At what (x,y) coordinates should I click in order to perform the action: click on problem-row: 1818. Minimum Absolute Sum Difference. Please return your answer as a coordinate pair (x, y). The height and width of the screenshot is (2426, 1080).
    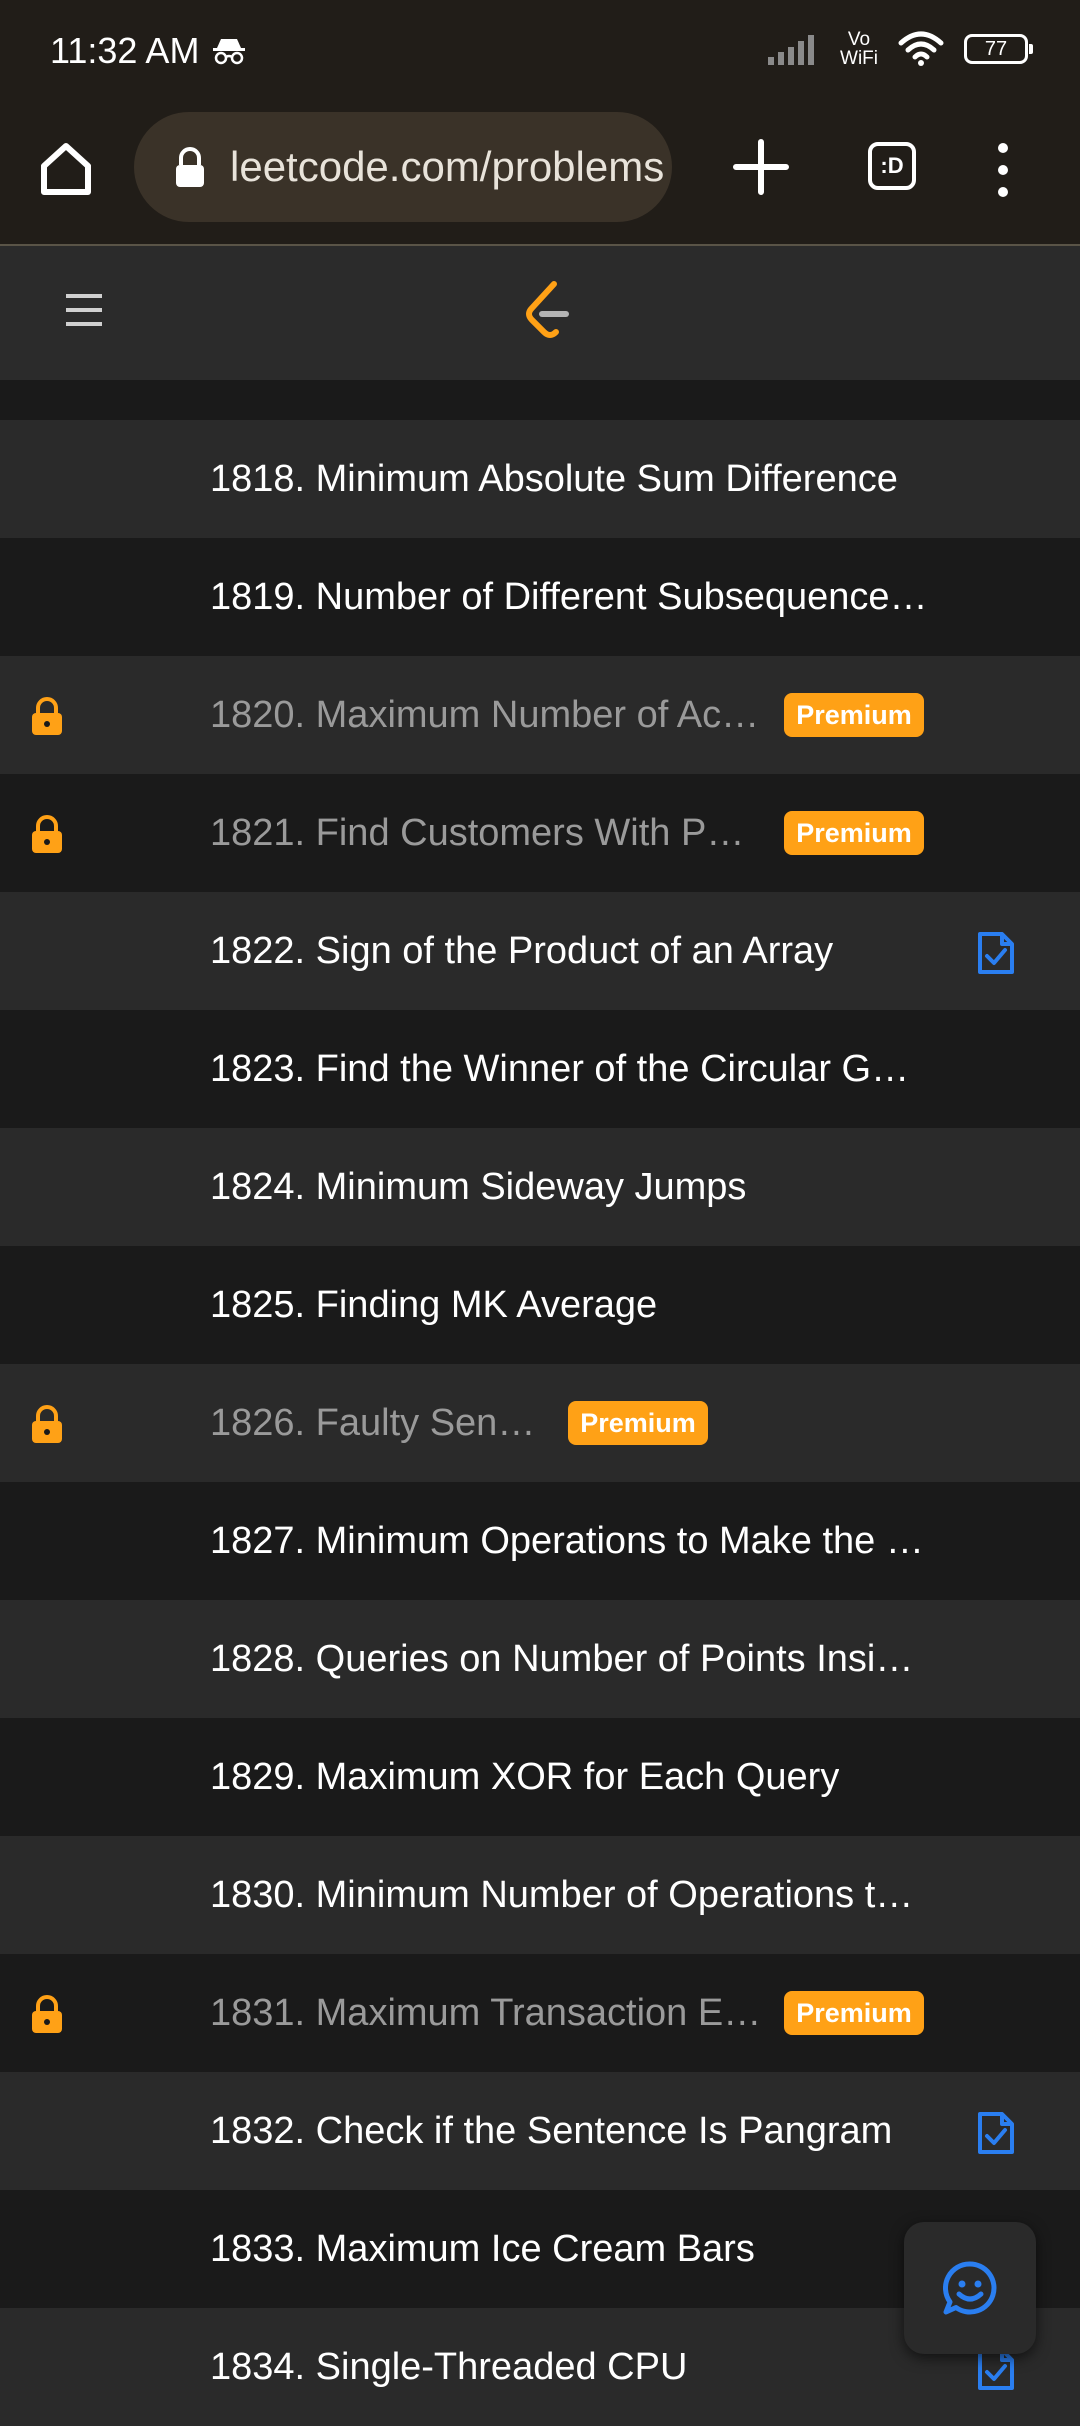
    Looking at the image, I should click on (540, 479).